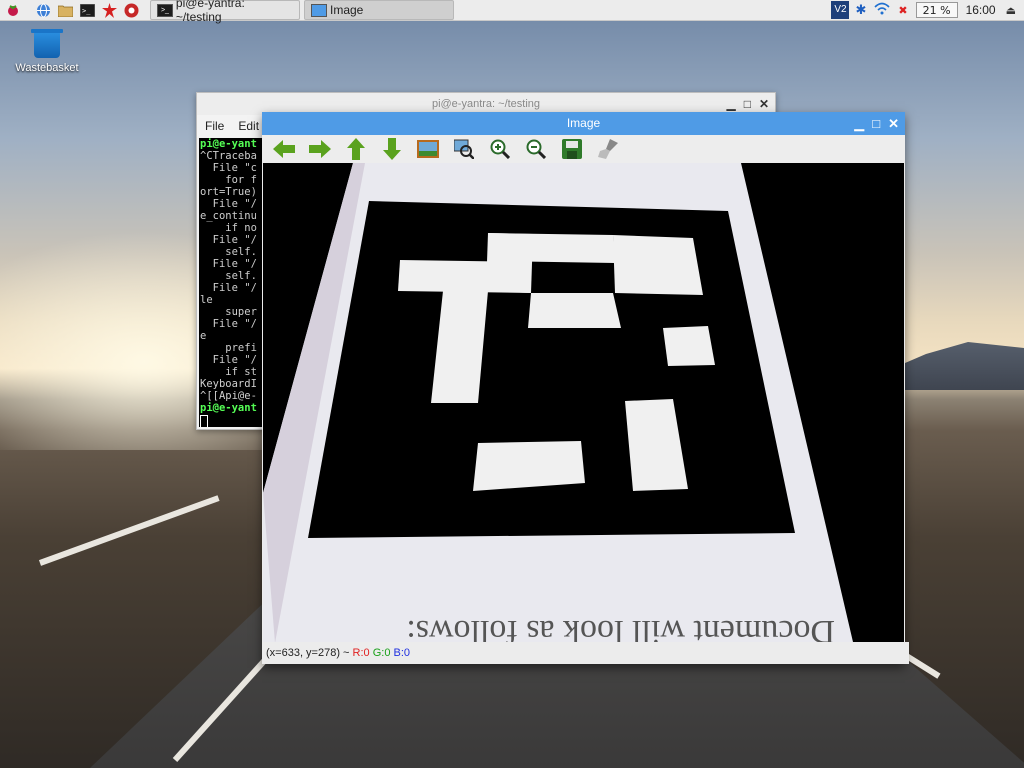  What do you see at coordinates (308, 653) in the screenshot?
I see `cursor-coords: (x=633, y=278) ~` at bounding box center [308, 653].